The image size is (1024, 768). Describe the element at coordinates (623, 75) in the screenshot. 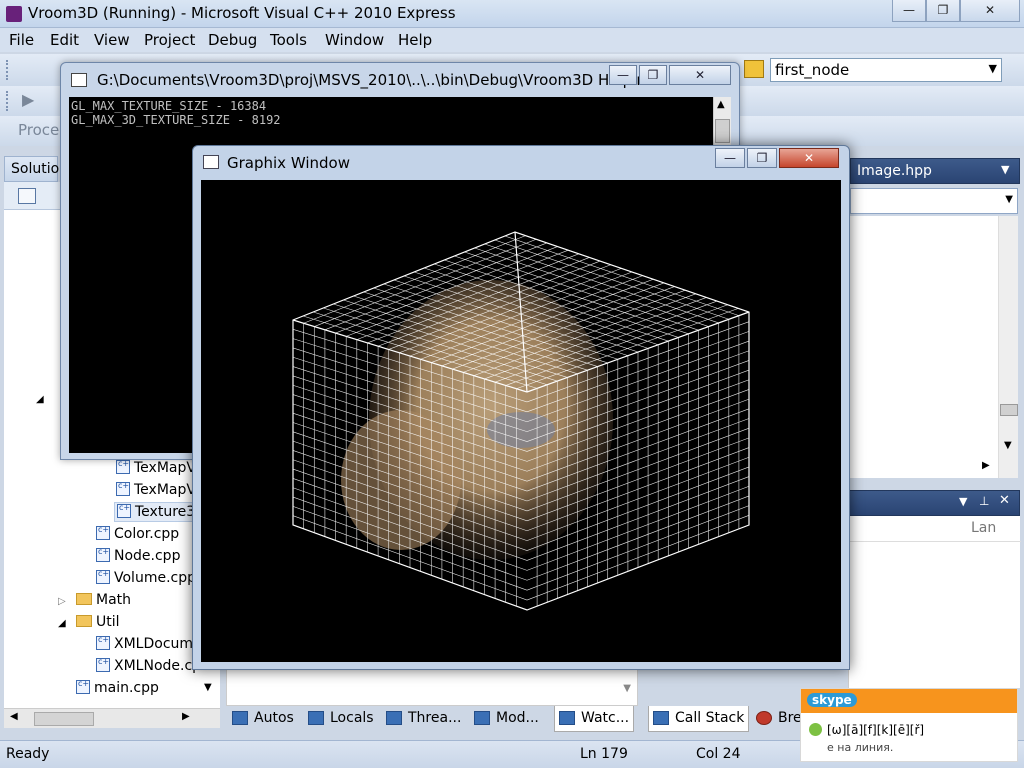

I see `console-minimize-button: —` at that location.